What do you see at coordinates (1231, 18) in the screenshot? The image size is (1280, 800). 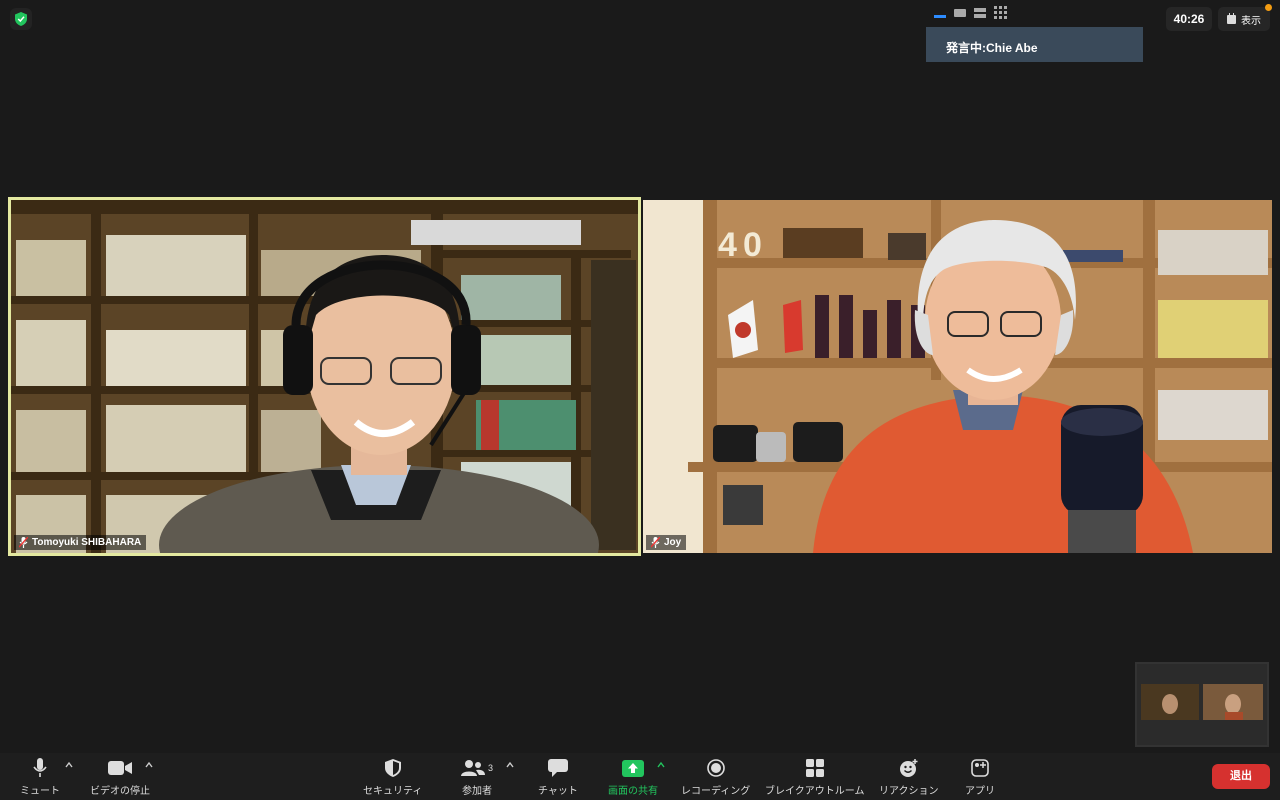 I see `calendar-icon` at bounding box center [1231, 18].